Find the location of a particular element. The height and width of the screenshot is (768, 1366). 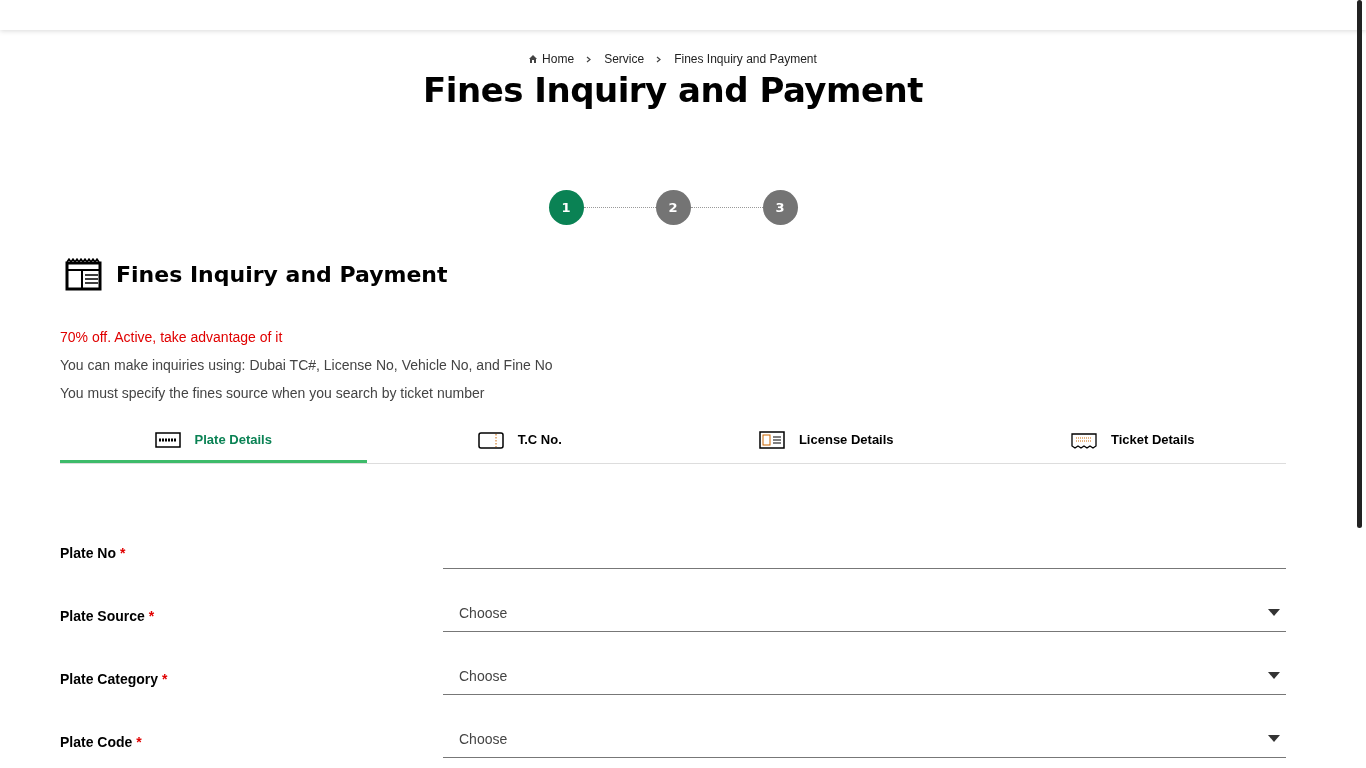

breadcrumb-link: Fines Inquiry and Payment is located at coordinates (745, 59).